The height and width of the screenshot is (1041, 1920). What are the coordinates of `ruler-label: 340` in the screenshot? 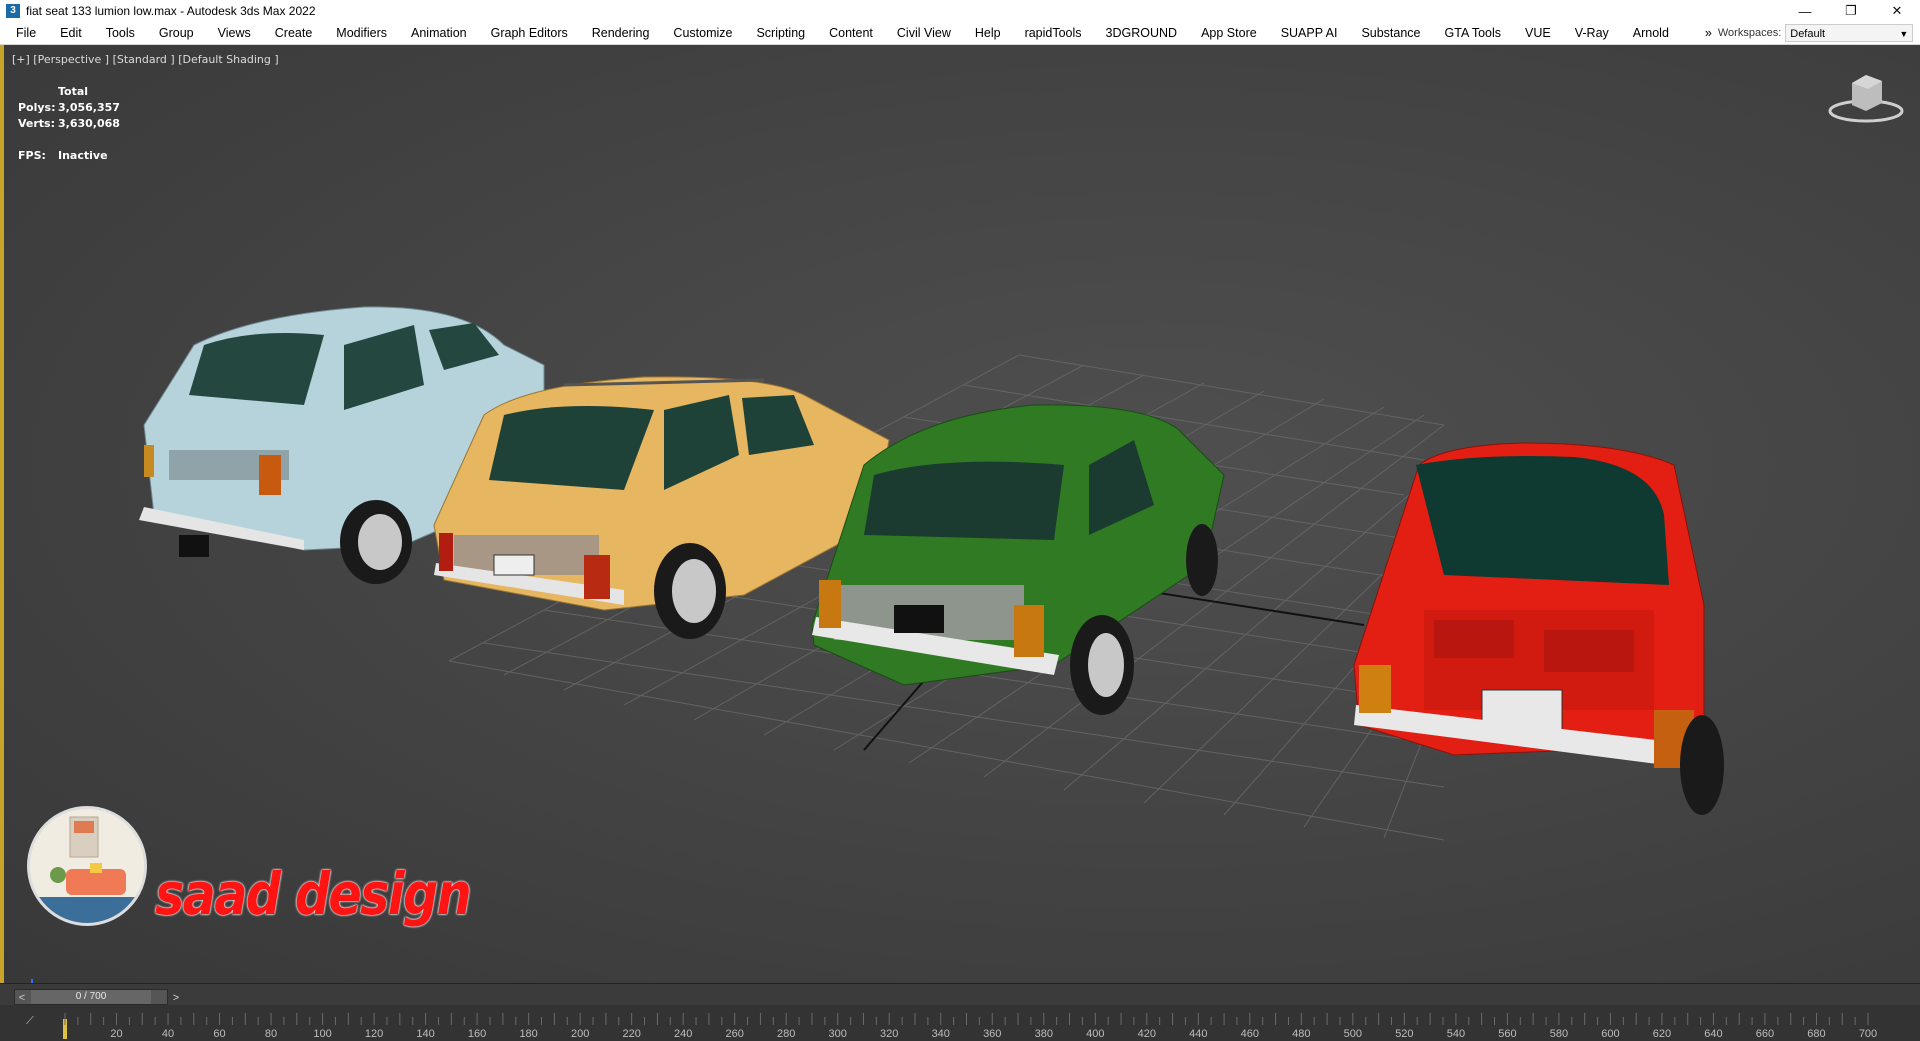 It's located at (941, 1034).